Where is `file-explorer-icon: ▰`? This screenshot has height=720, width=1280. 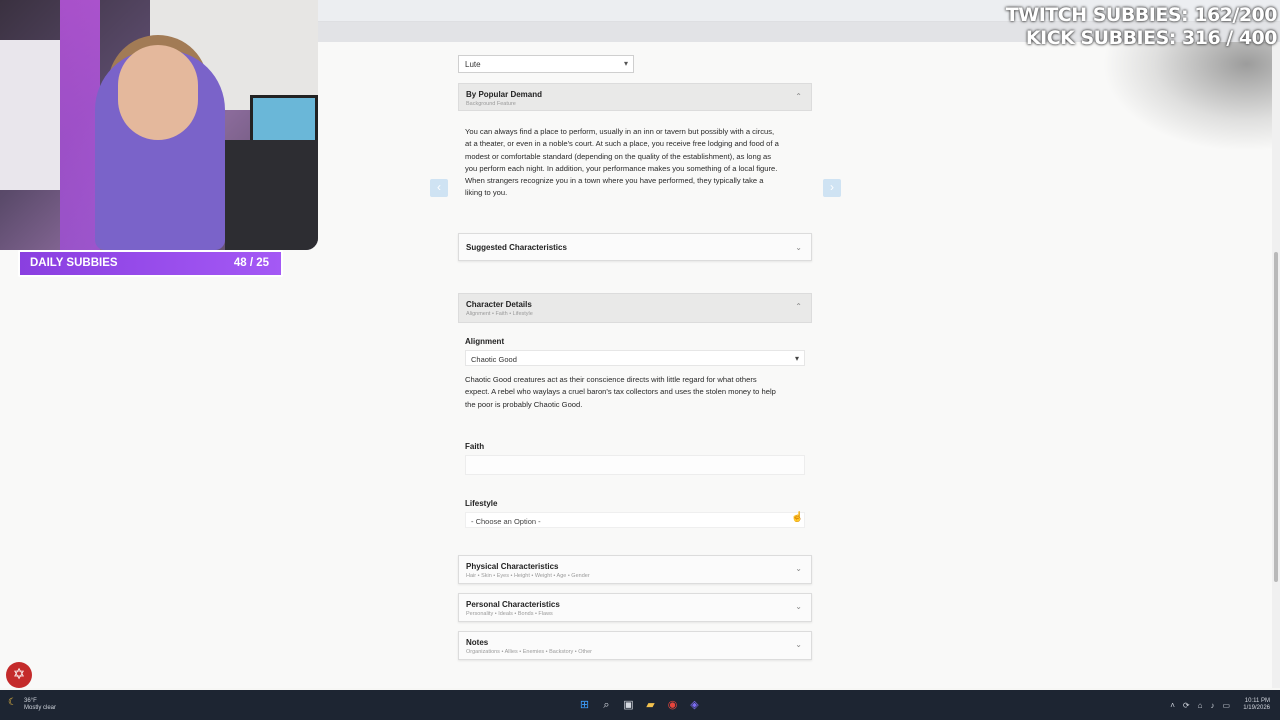
file-explorer-icon: ▰ is located at coordinates (650, 705).